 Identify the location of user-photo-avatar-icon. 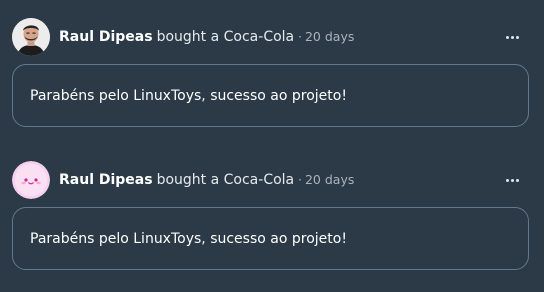
(31, 37).